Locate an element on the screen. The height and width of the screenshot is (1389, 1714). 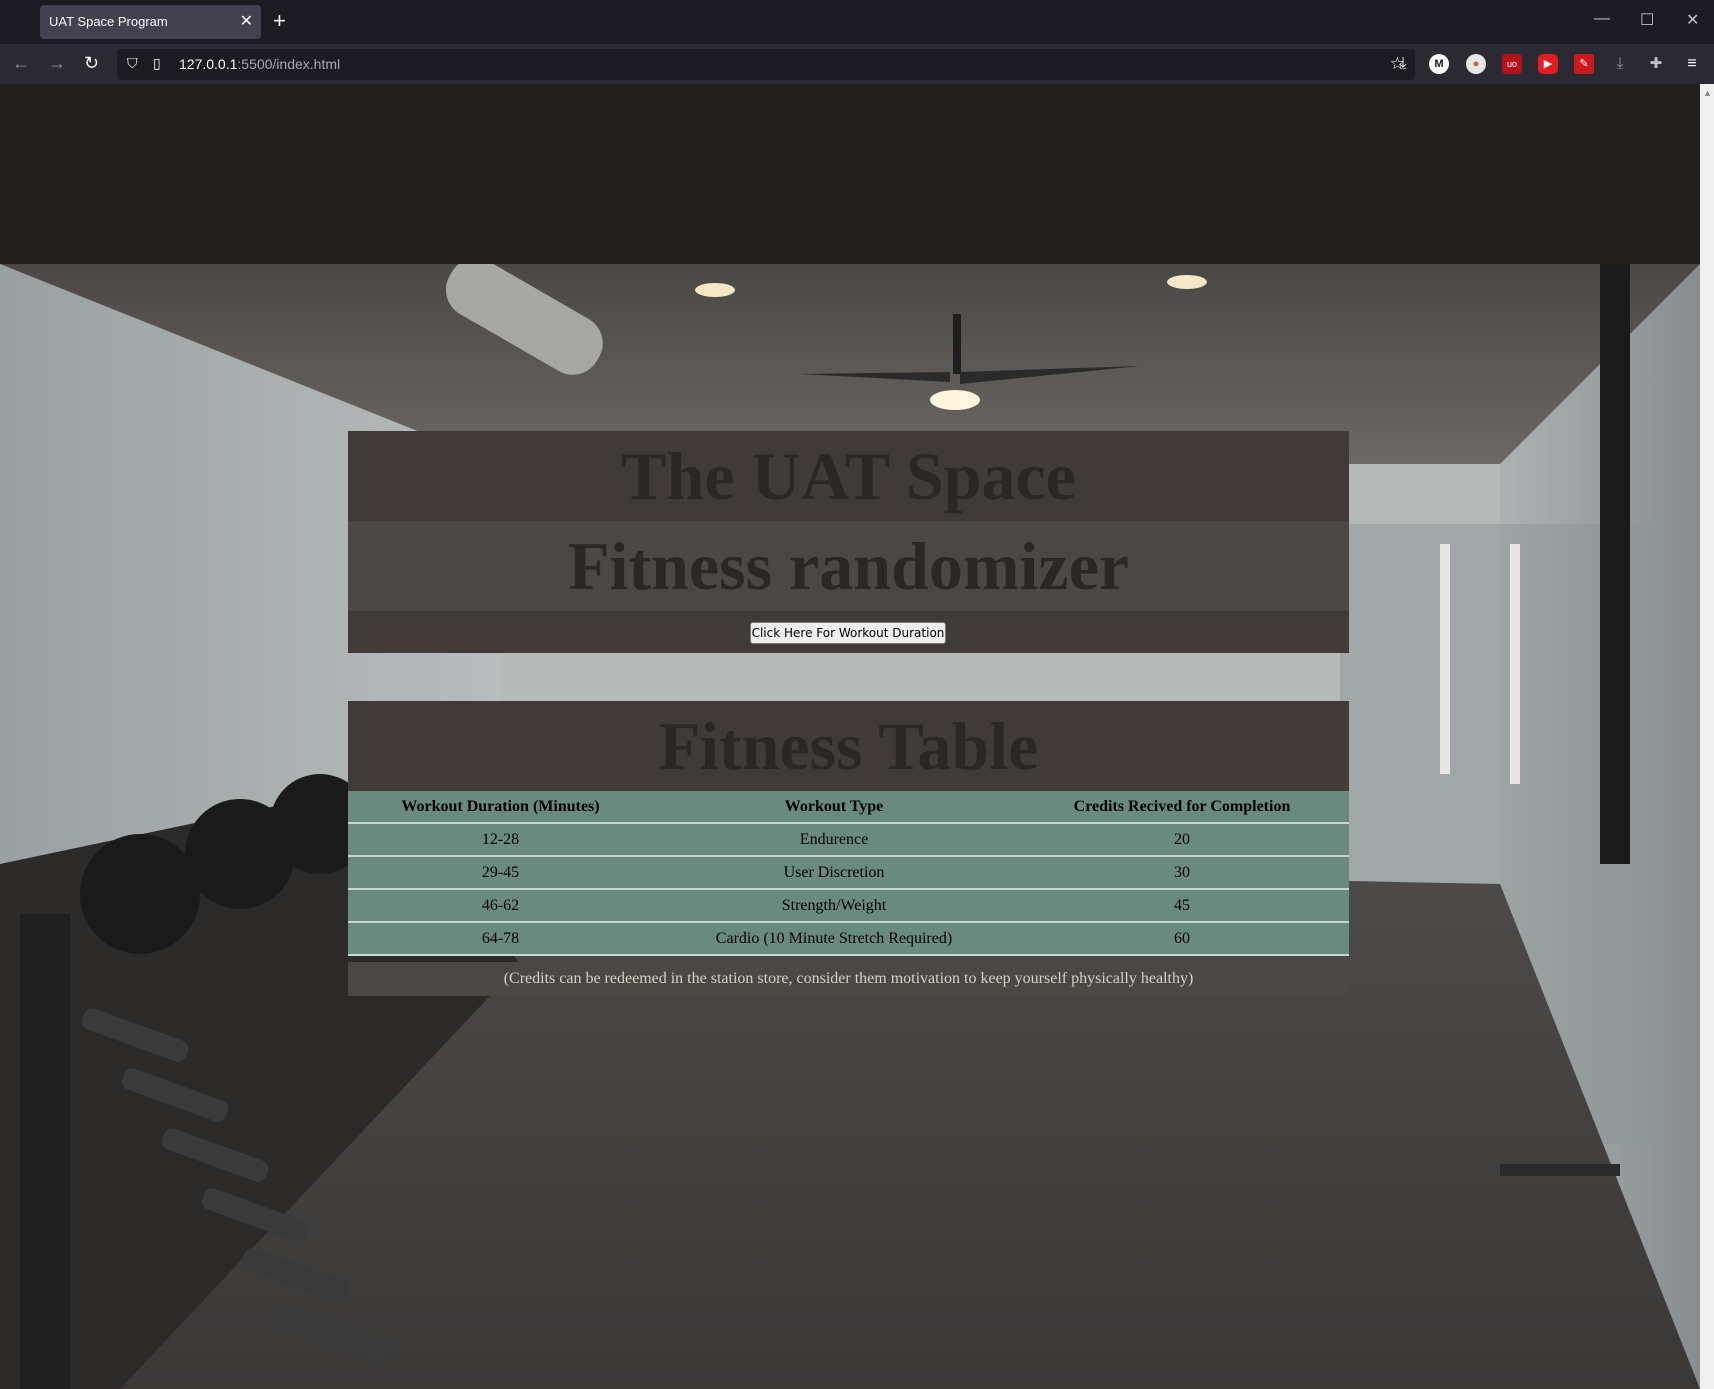
hero-subtitle-block: Fitness randomizer is located at coordinates (848, 566).